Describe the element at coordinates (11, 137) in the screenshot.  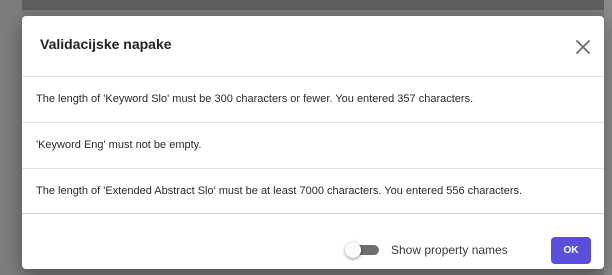
I see `backdrop-left` at that location.